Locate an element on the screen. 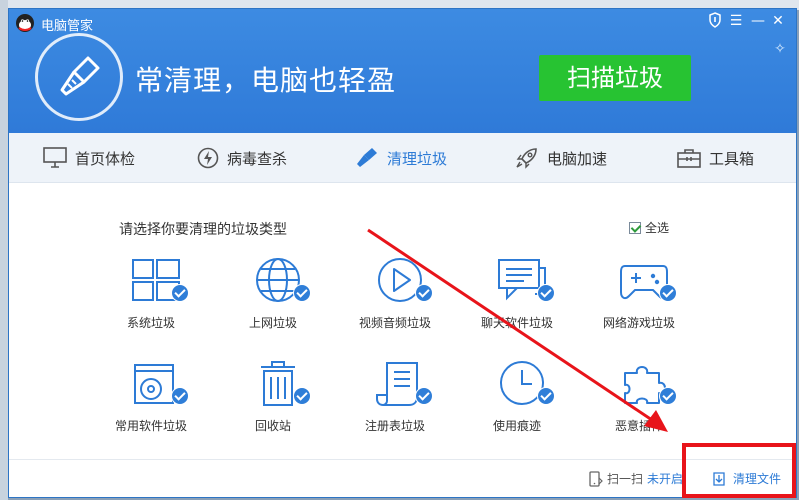  close-icon: ✕ is located at coordinates (778, 21).